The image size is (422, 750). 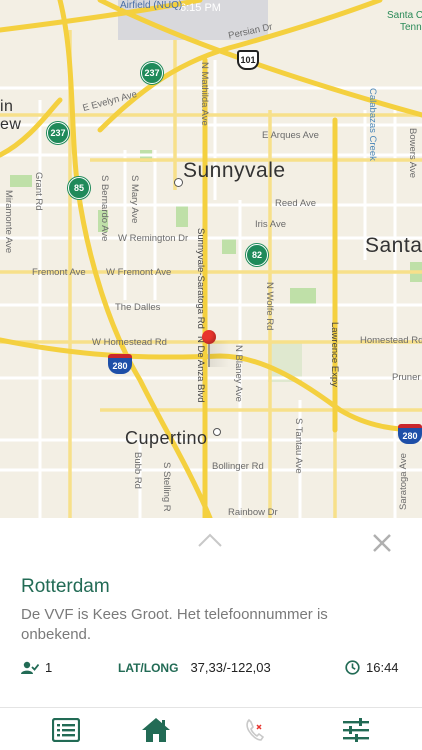 I want to click on street-label: Miramonte Ave, so click(x=8, y=222).